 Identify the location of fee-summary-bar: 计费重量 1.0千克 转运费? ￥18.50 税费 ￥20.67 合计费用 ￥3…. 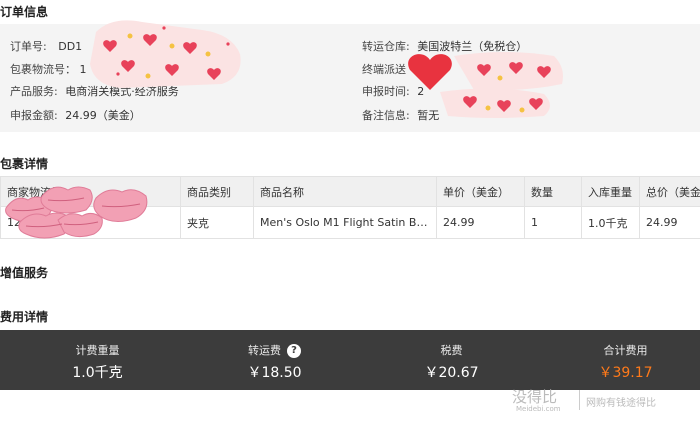
(350, 360).